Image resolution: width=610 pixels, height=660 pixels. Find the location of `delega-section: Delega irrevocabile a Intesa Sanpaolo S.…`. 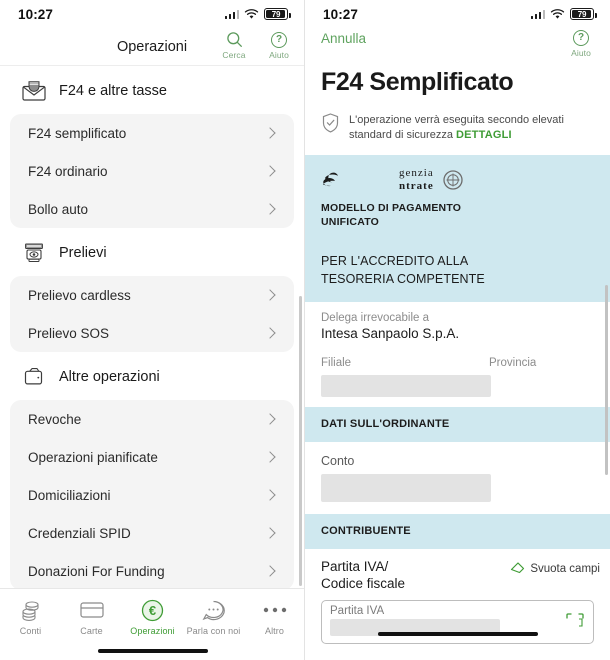

delega-section: Delega irrevocabile a Intesa Sanpaolo S.… is located at coordinates (457, 324).